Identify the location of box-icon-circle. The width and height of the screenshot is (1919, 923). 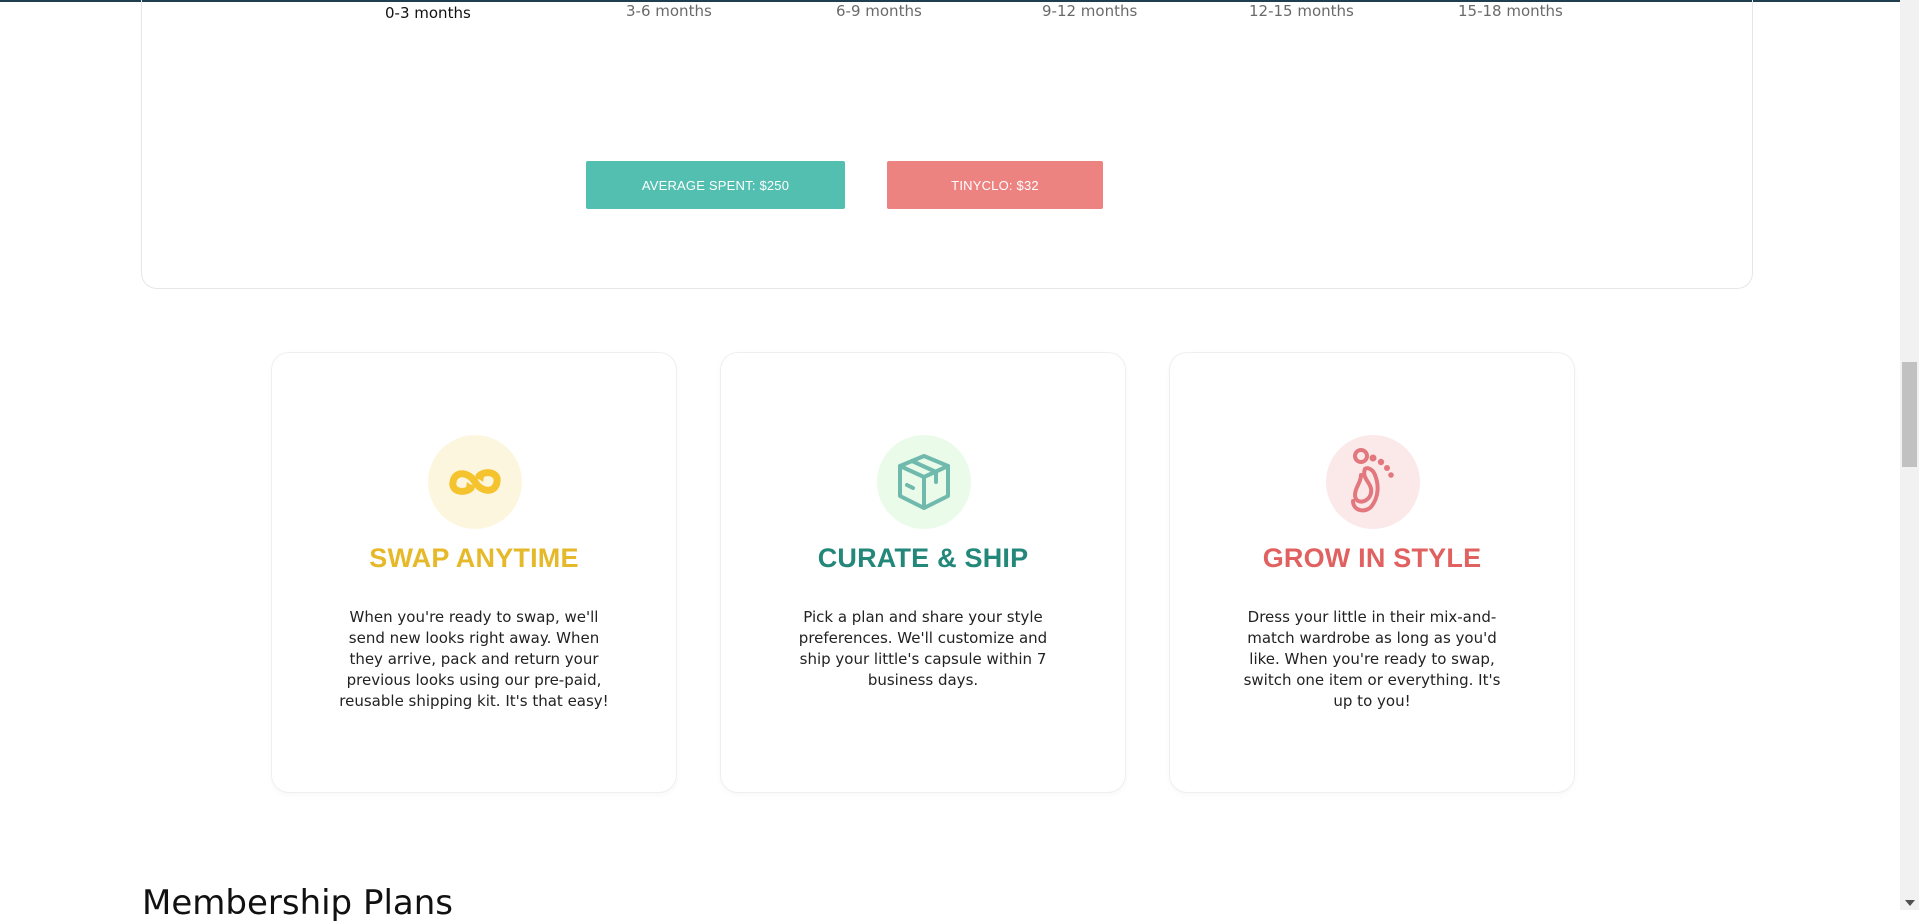
(924, 482).